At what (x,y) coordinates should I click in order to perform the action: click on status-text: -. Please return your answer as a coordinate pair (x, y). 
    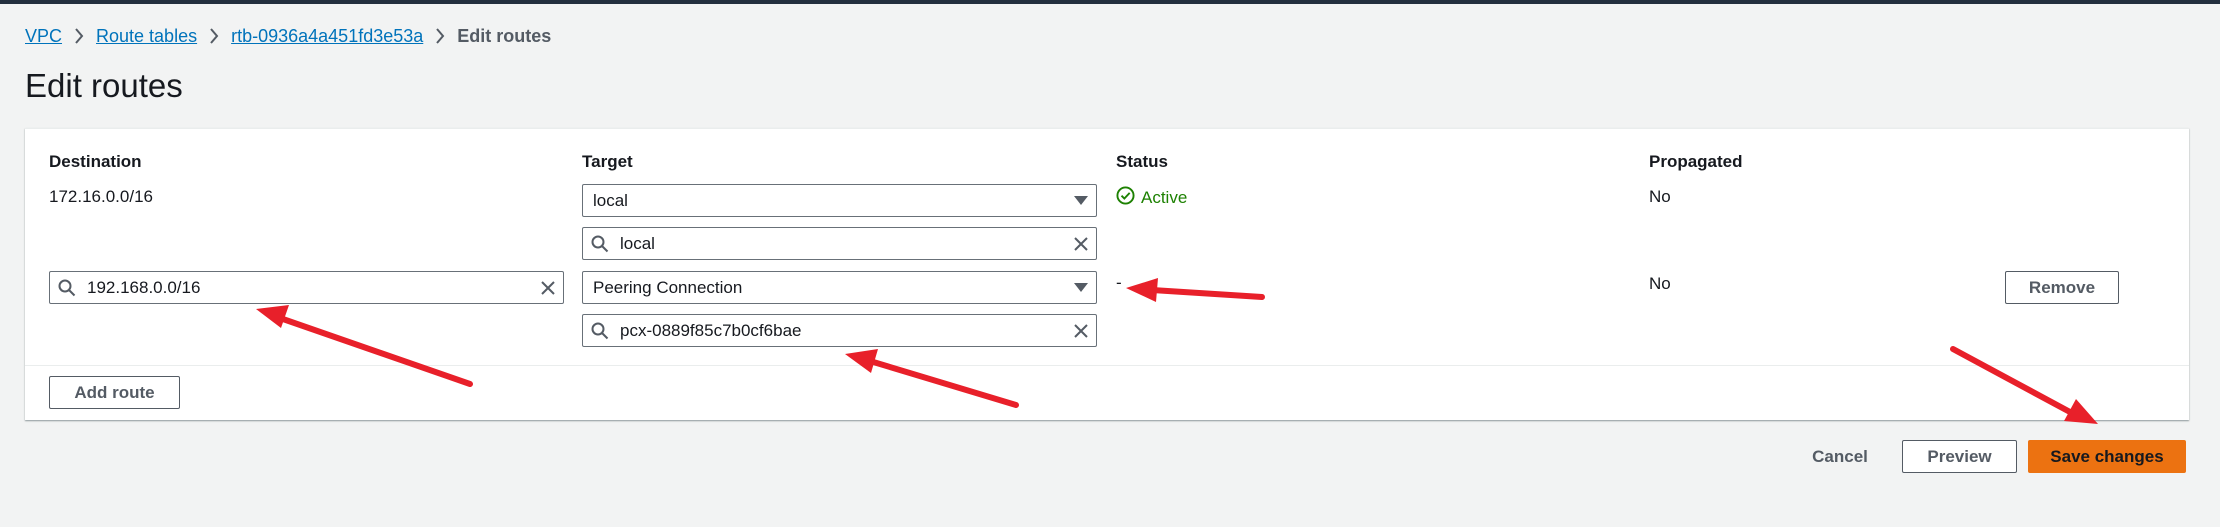
    Looking at the image, I should click on (1119, 282).